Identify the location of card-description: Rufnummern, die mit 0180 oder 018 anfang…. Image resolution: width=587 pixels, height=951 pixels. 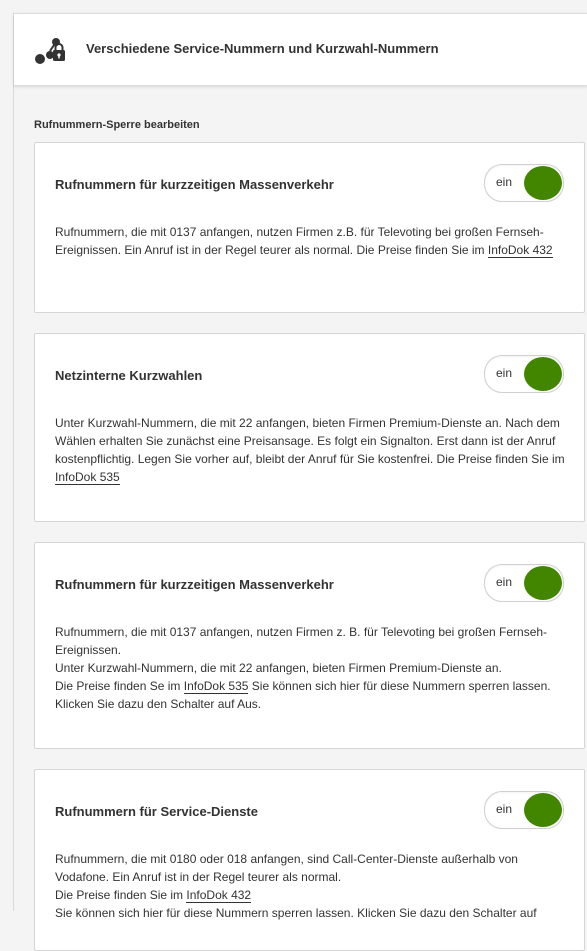
(311, 886).